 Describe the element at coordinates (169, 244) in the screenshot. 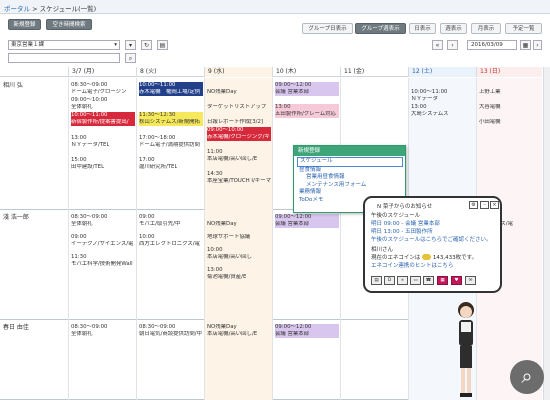

I see `event-title: 西方エレクトロニクス/電` at that location.